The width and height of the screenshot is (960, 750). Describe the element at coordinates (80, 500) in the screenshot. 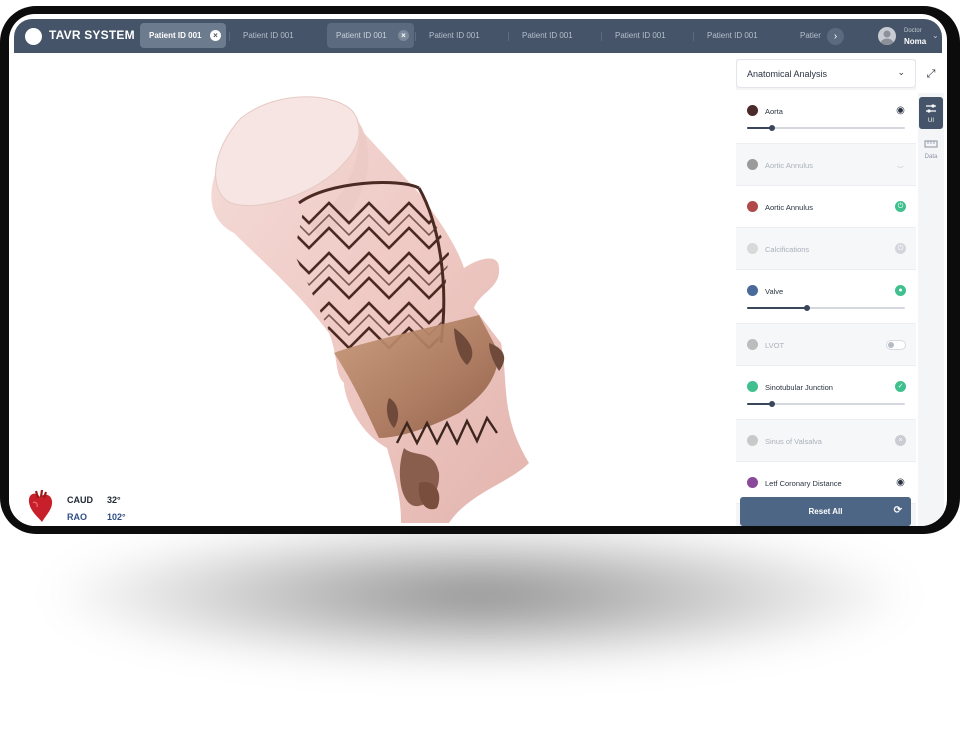

I see `angle-label-caud: CAUD` at that location.